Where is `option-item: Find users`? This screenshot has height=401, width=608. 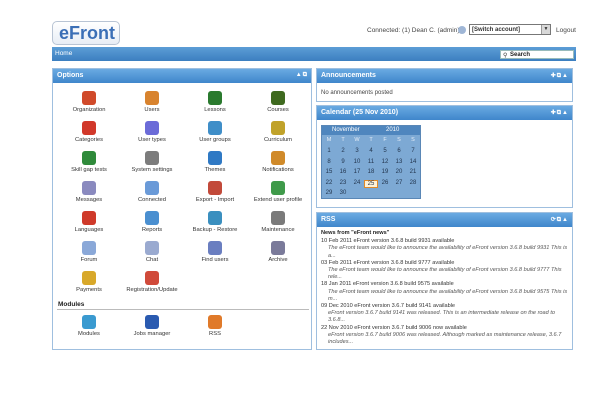 option-item: Find users is located at coordinates (215, 252).